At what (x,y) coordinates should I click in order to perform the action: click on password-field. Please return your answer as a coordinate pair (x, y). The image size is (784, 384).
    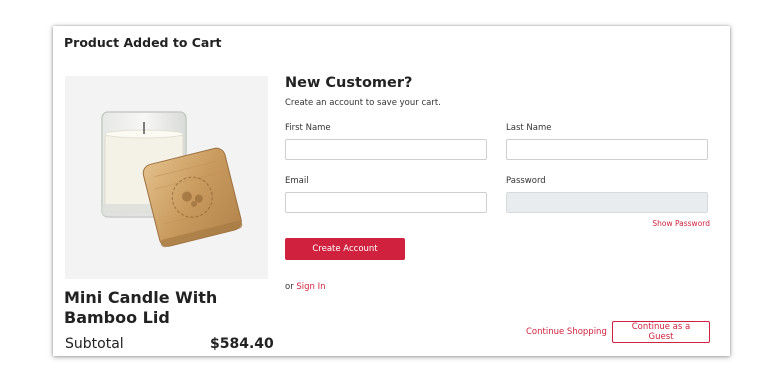
    Looking at the image, I should click on (607, 202).